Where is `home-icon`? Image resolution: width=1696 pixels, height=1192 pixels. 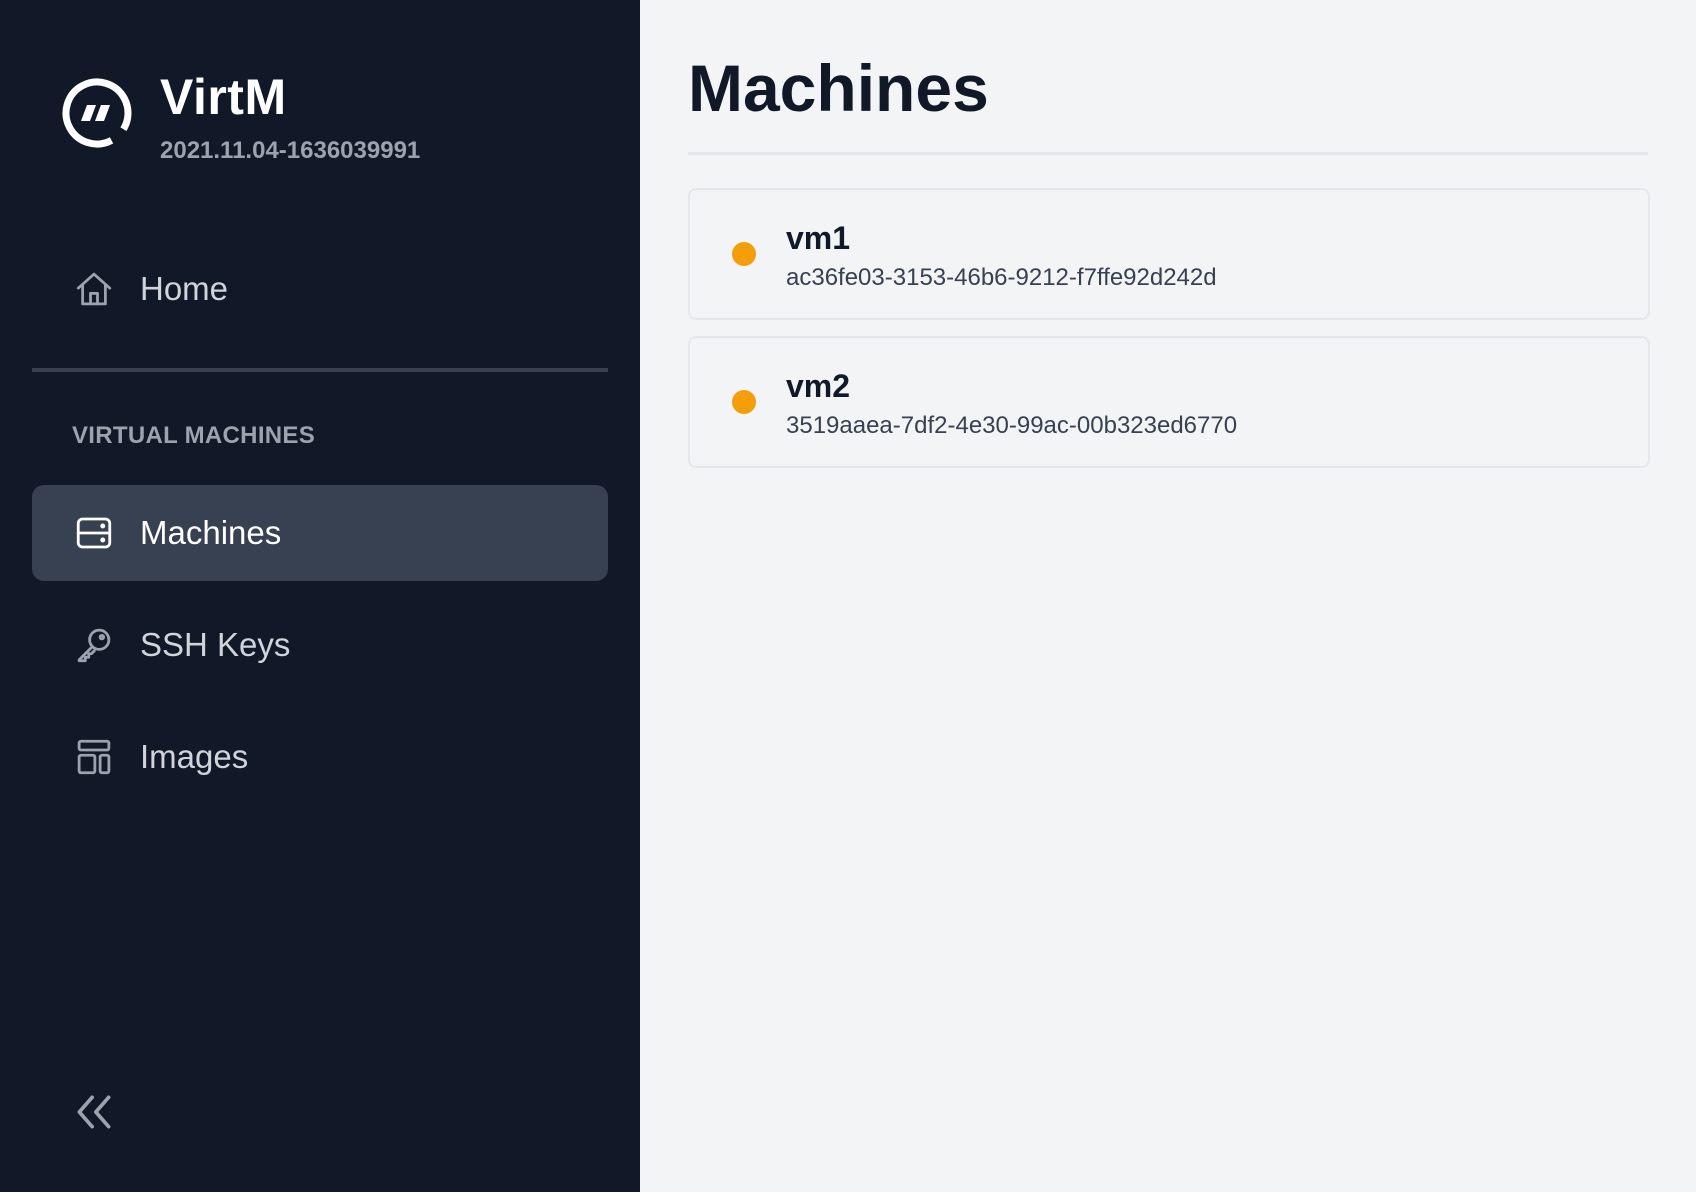 home-icon is located at coordinates (94, 289).